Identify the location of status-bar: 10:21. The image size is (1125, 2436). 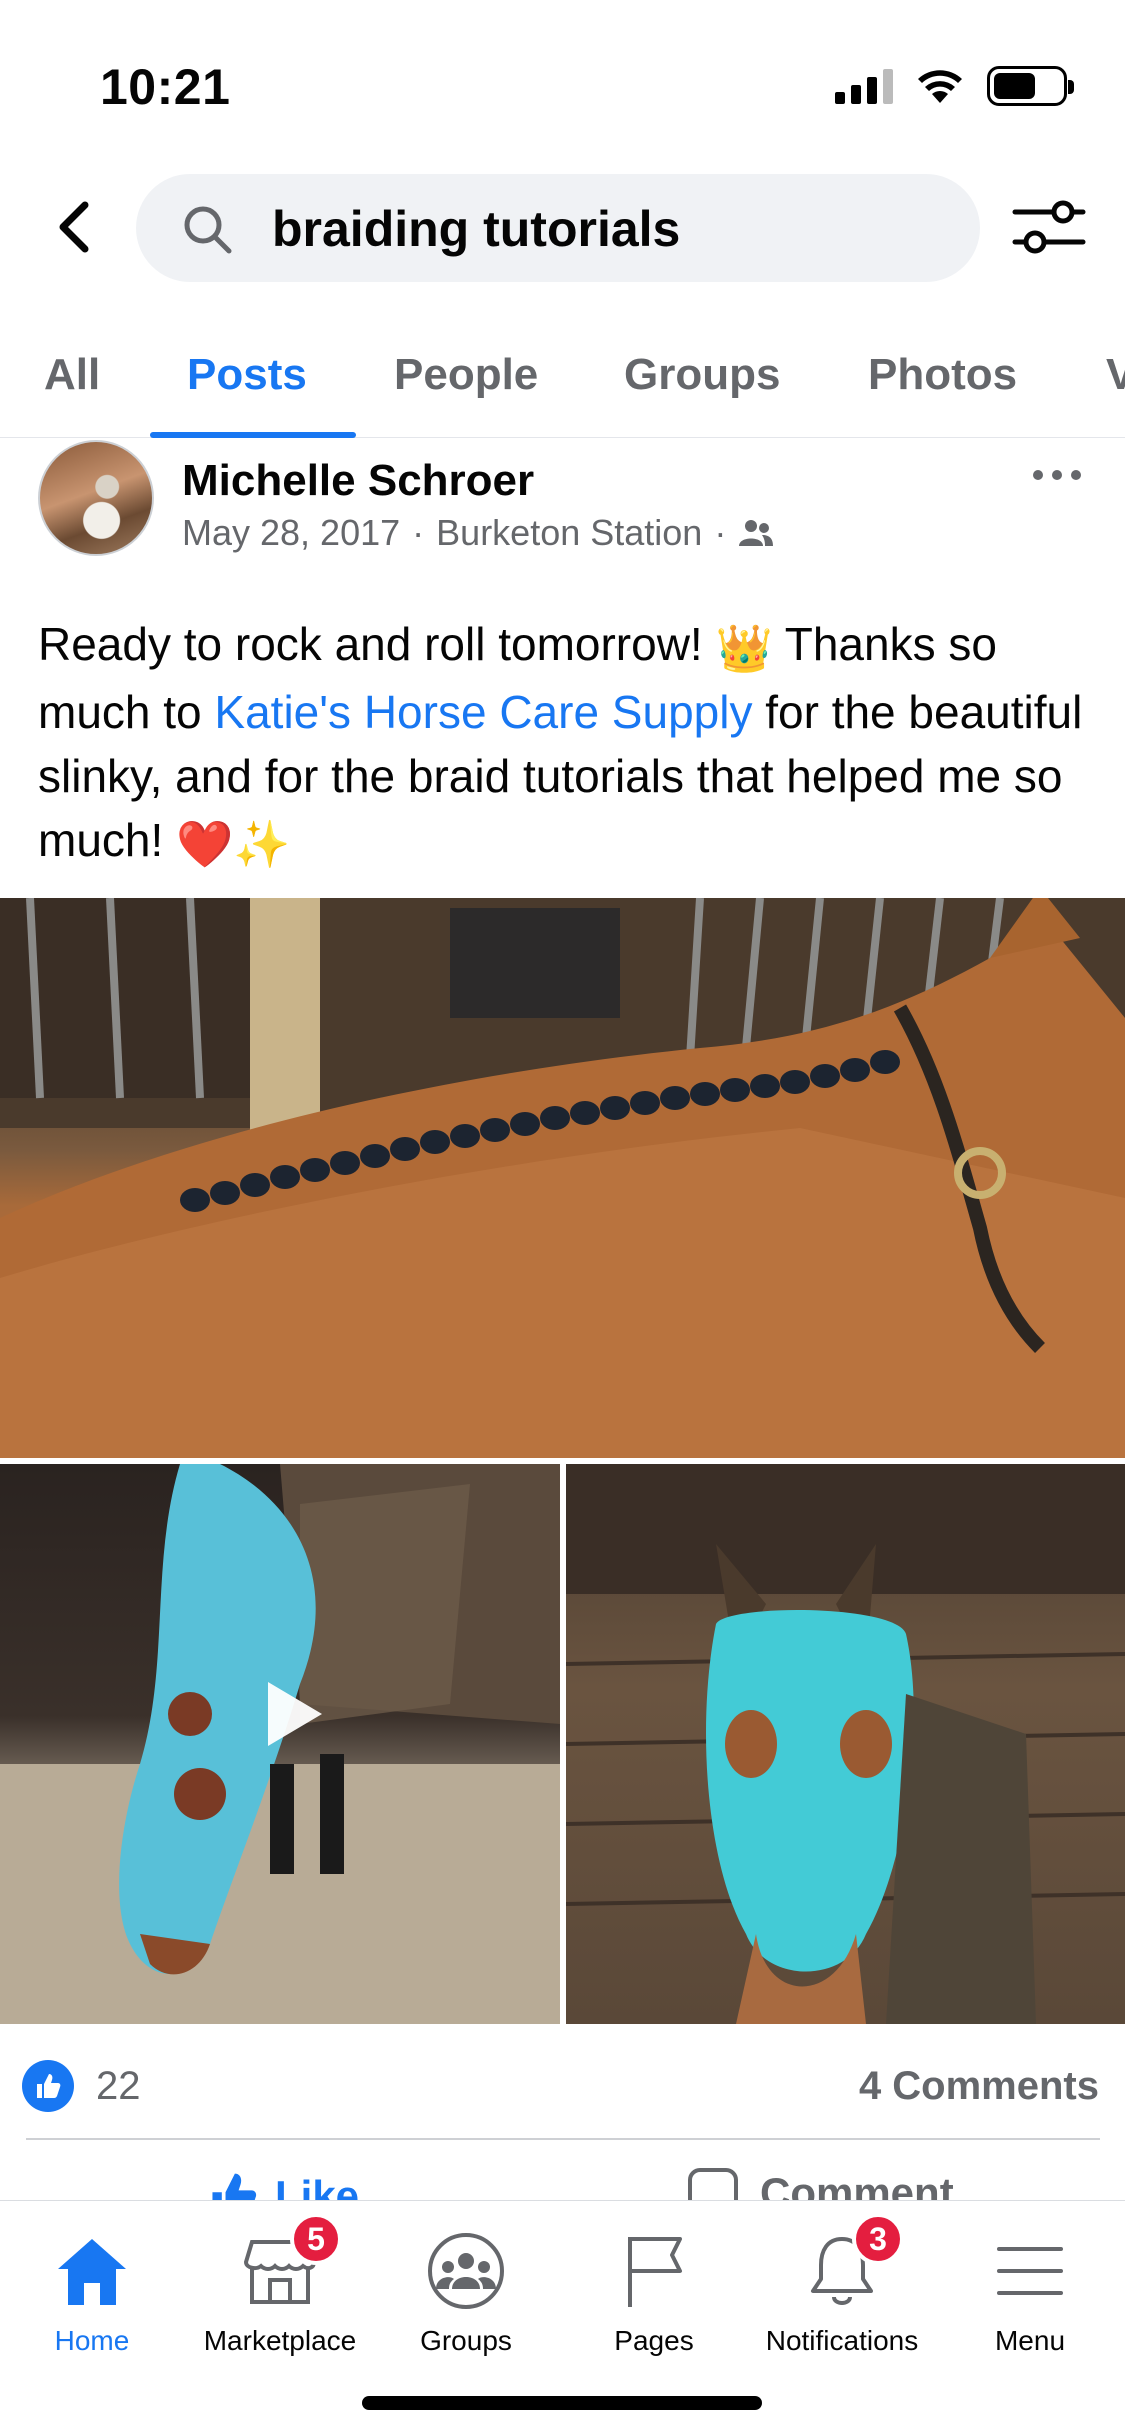
(562, 75).